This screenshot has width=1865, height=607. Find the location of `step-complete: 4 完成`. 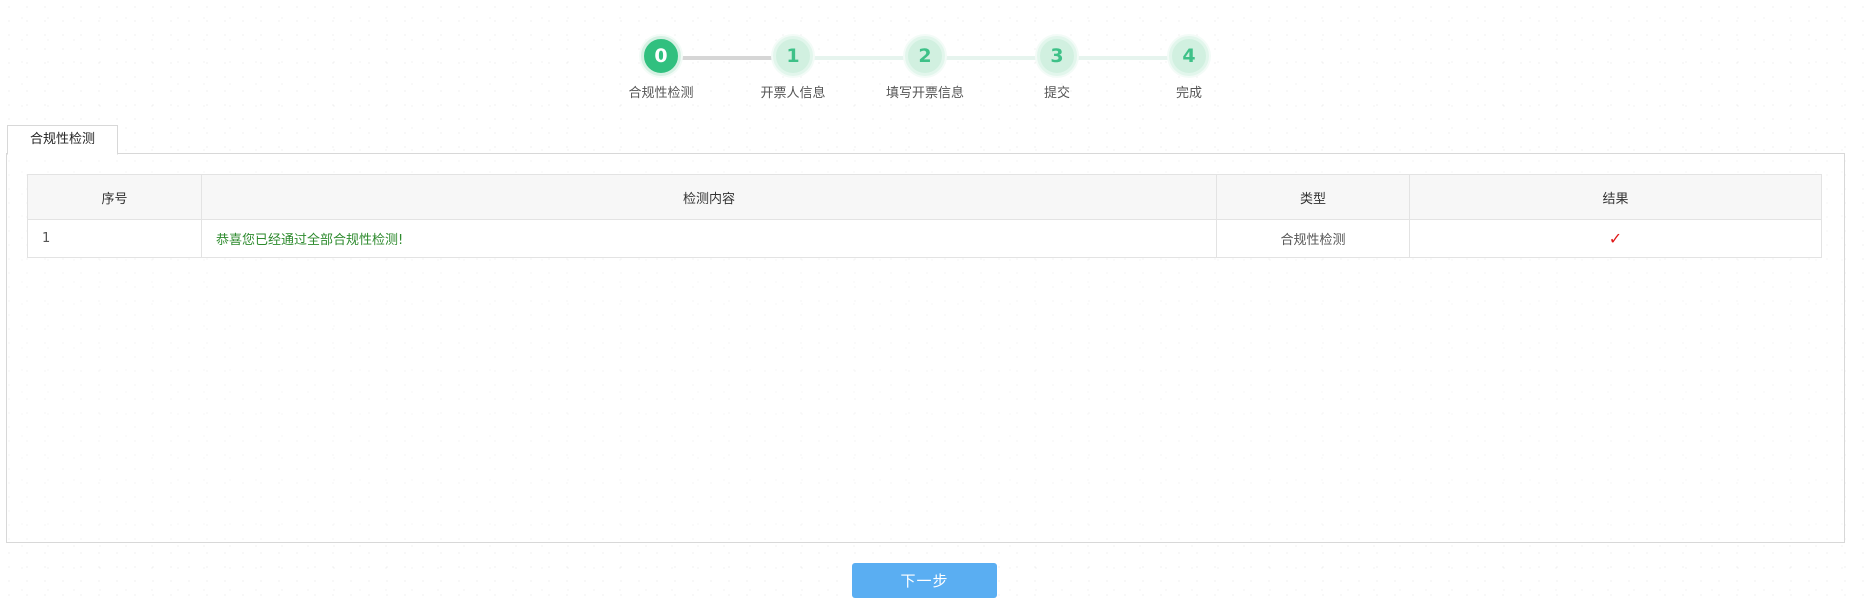

step-complete: 4 完成 is located at coordinates (1189, 68).